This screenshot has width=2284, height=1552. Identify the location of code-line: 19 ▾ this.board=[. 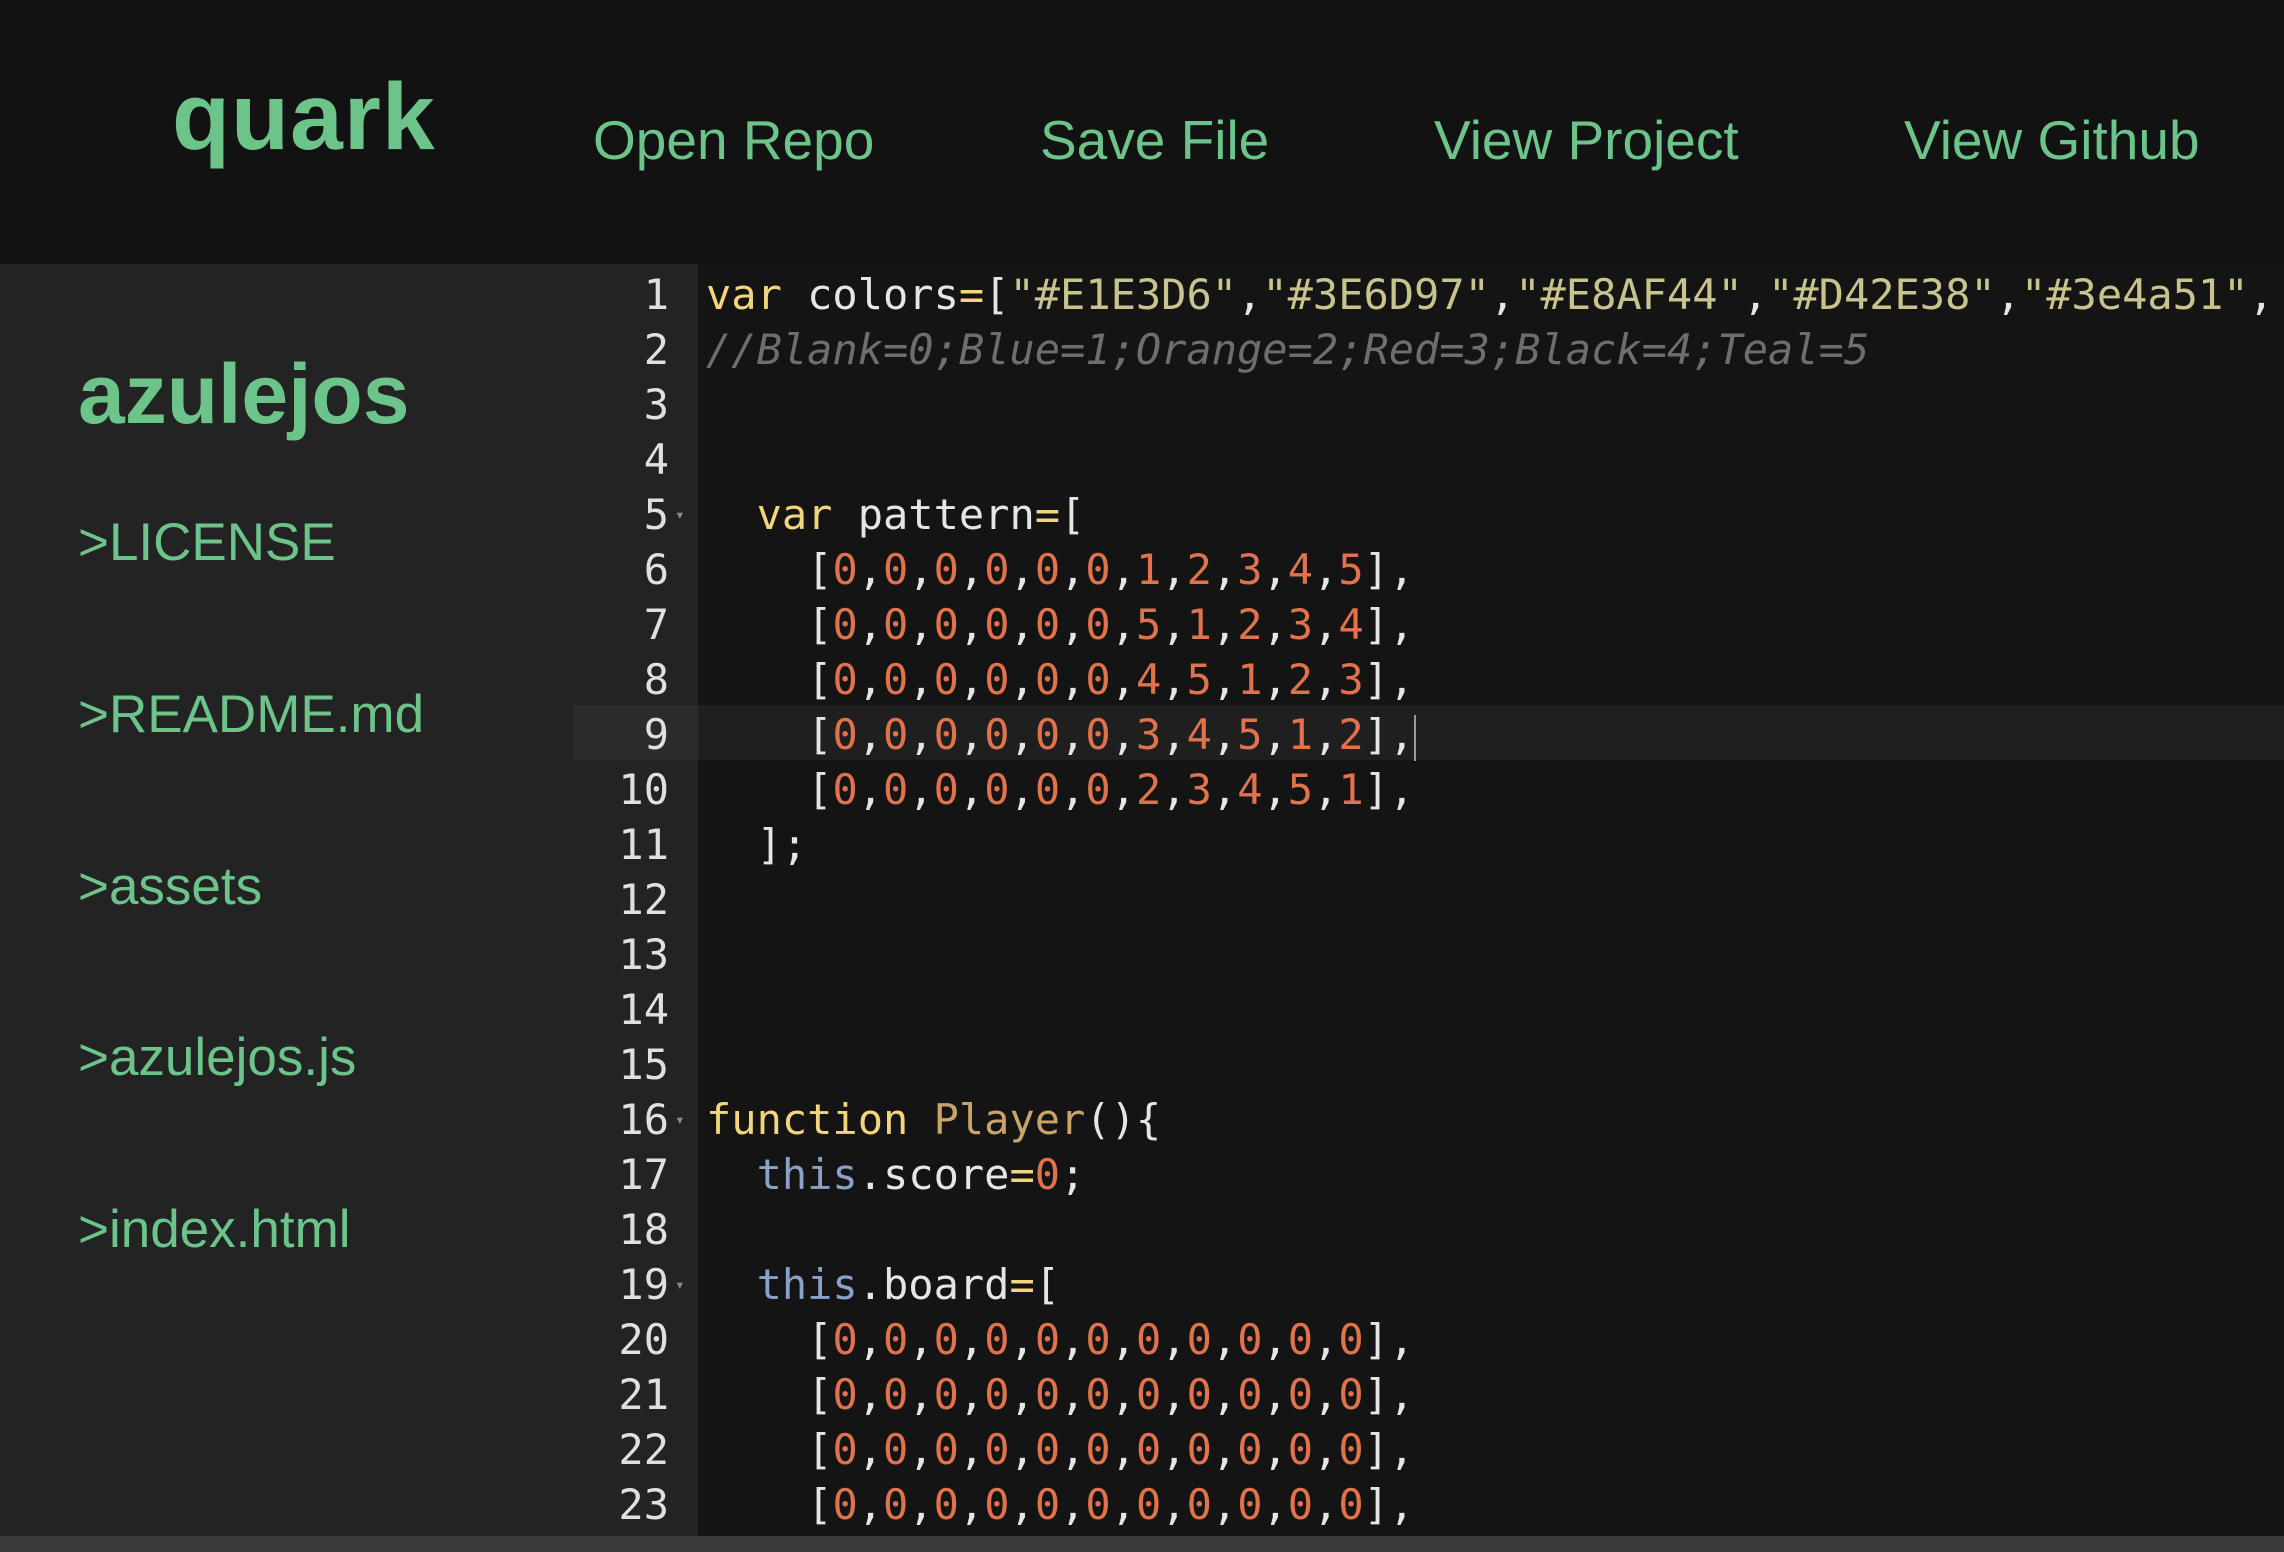
(1428, 1284).